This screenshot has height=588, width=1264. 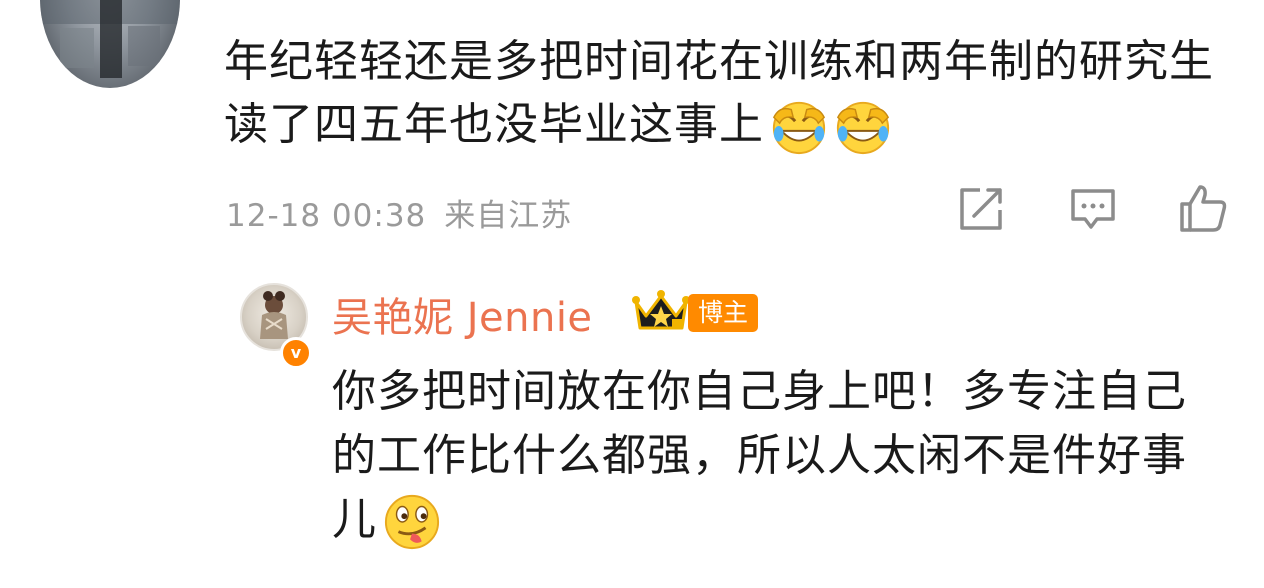 I want to click on author-badge: 博主, so click(x=723, y=313).